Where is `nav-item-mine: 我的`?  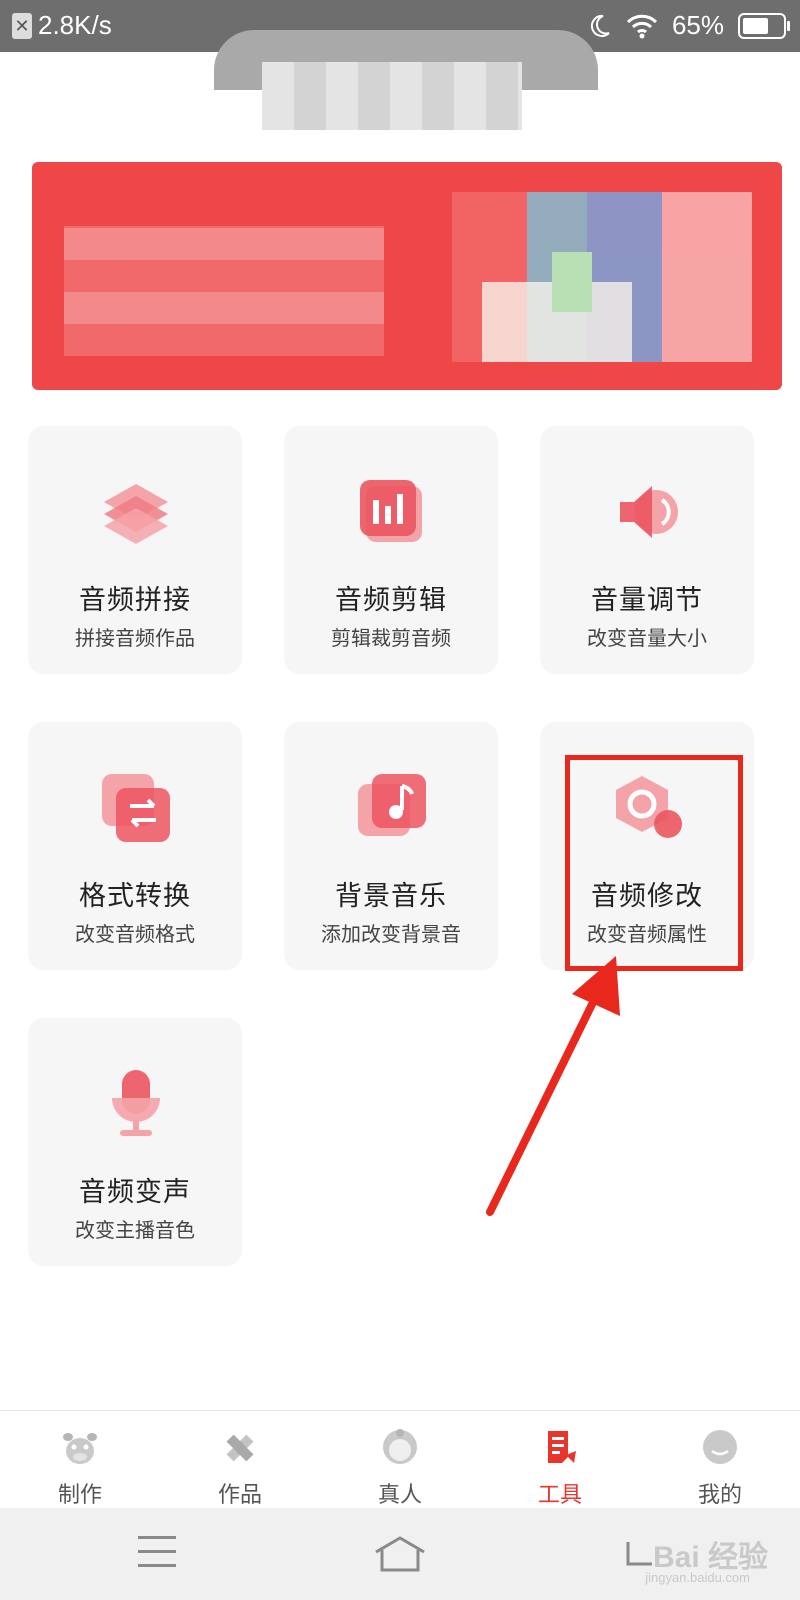 nav-item-mine: 我的 is located at coordinates (720, 1464).